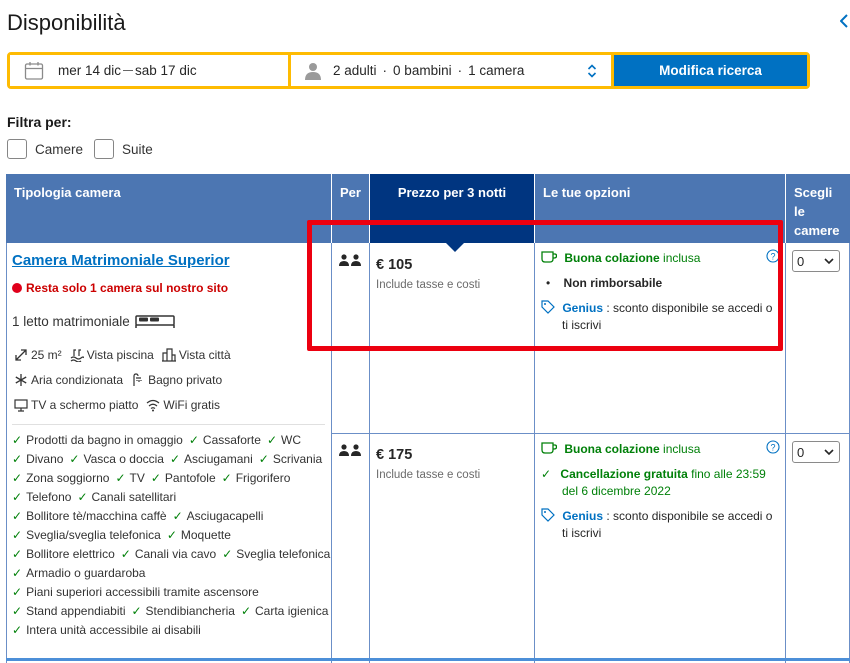 The width and height of the screenshot is (850, 663). What do you see at coordinates (297, 459) in the screenshot?
I see `amenity-item: Scrivania` at bounding box center [297, 459].